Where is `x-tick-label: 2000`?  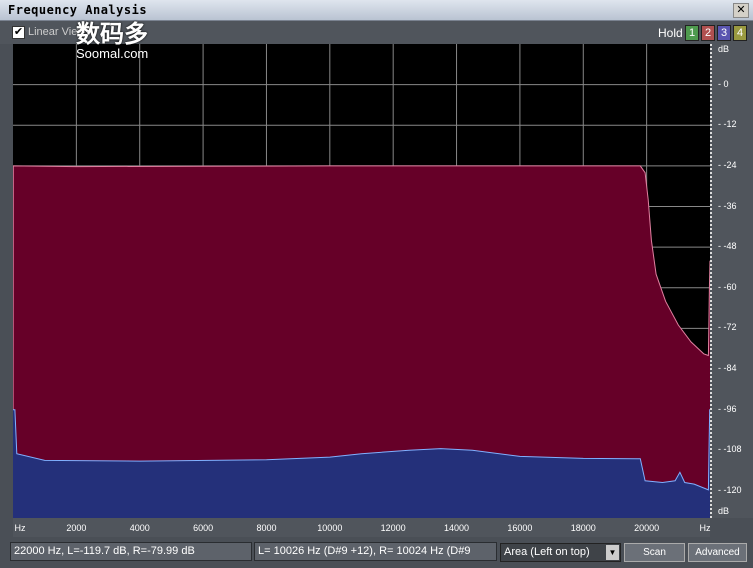
x-tick-label: 2000 is located at coordinates (76, 528).